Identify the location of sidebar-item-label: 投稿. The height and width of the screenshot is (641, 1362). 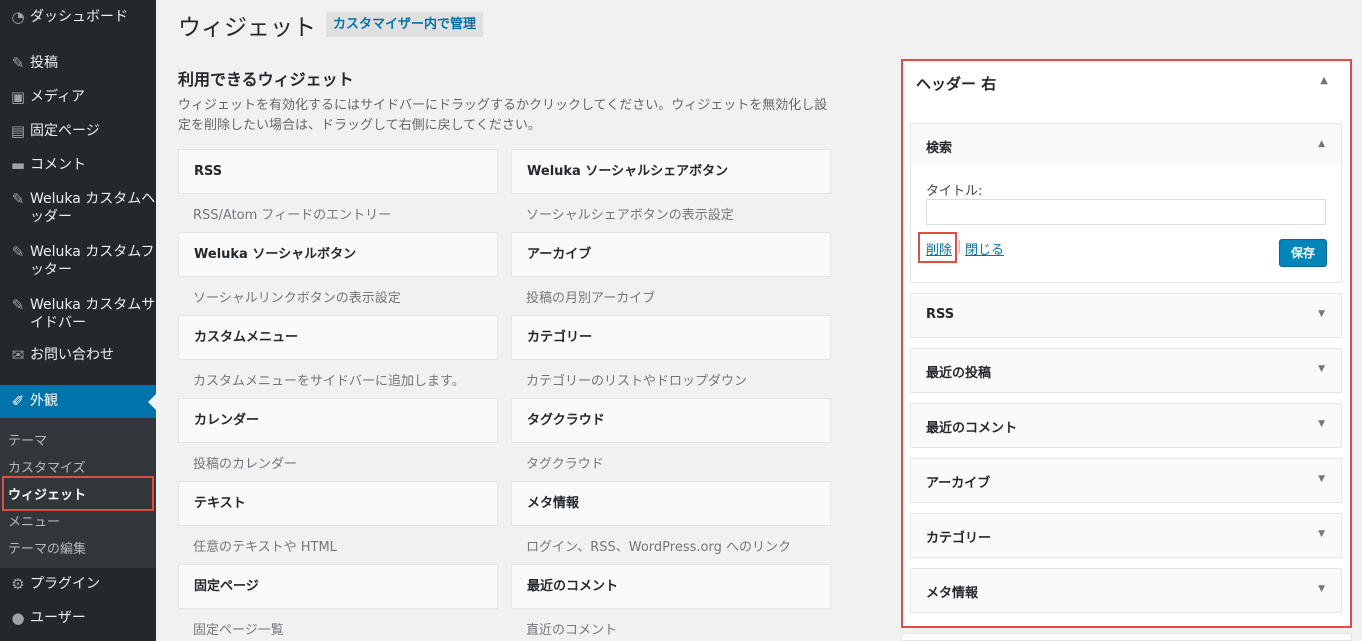
(44, 63).